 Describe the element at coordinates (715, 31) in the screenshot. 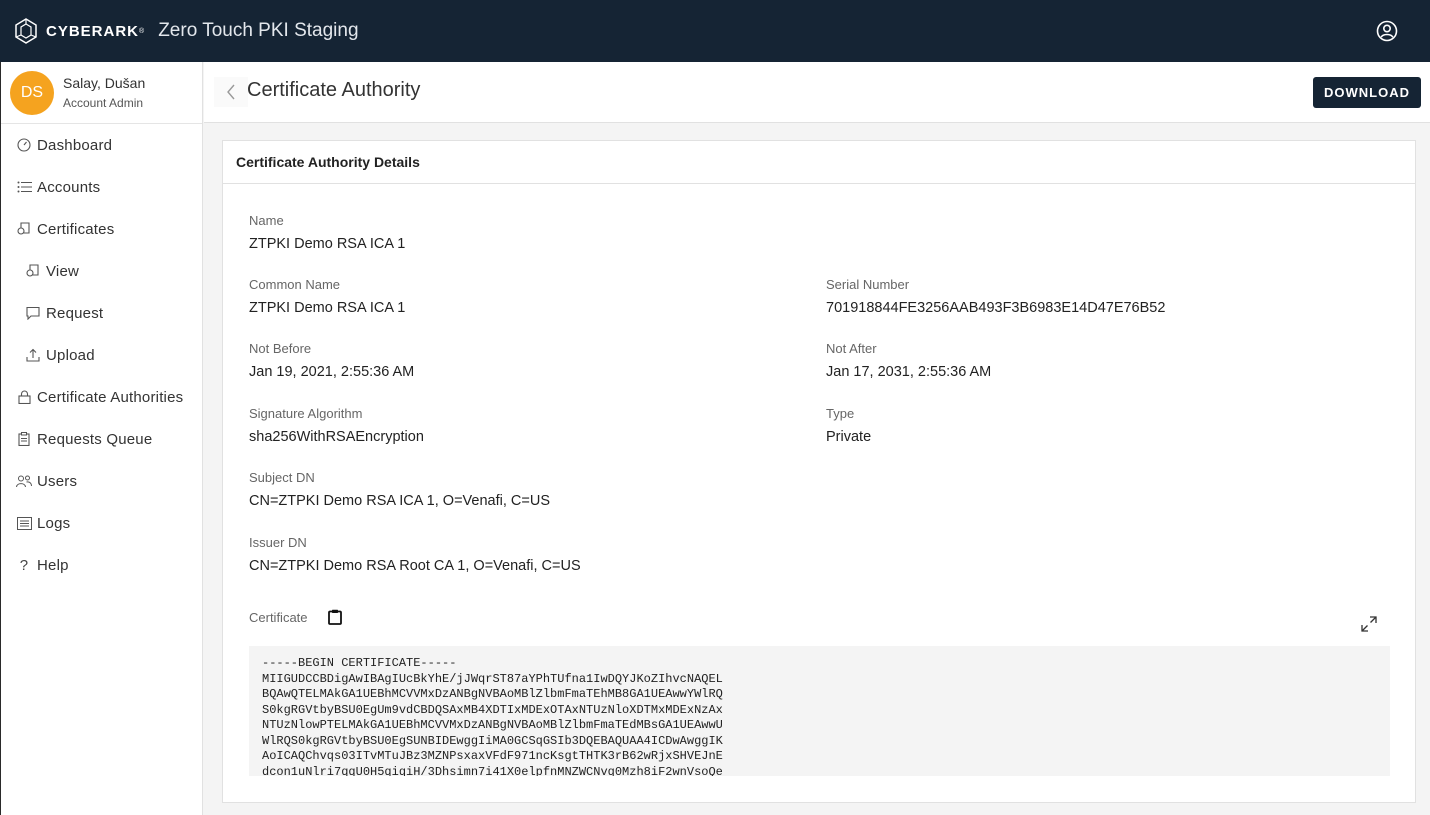

I see `top-bar: CYBERARK ® Zero Touch PKI Staging` at that location.